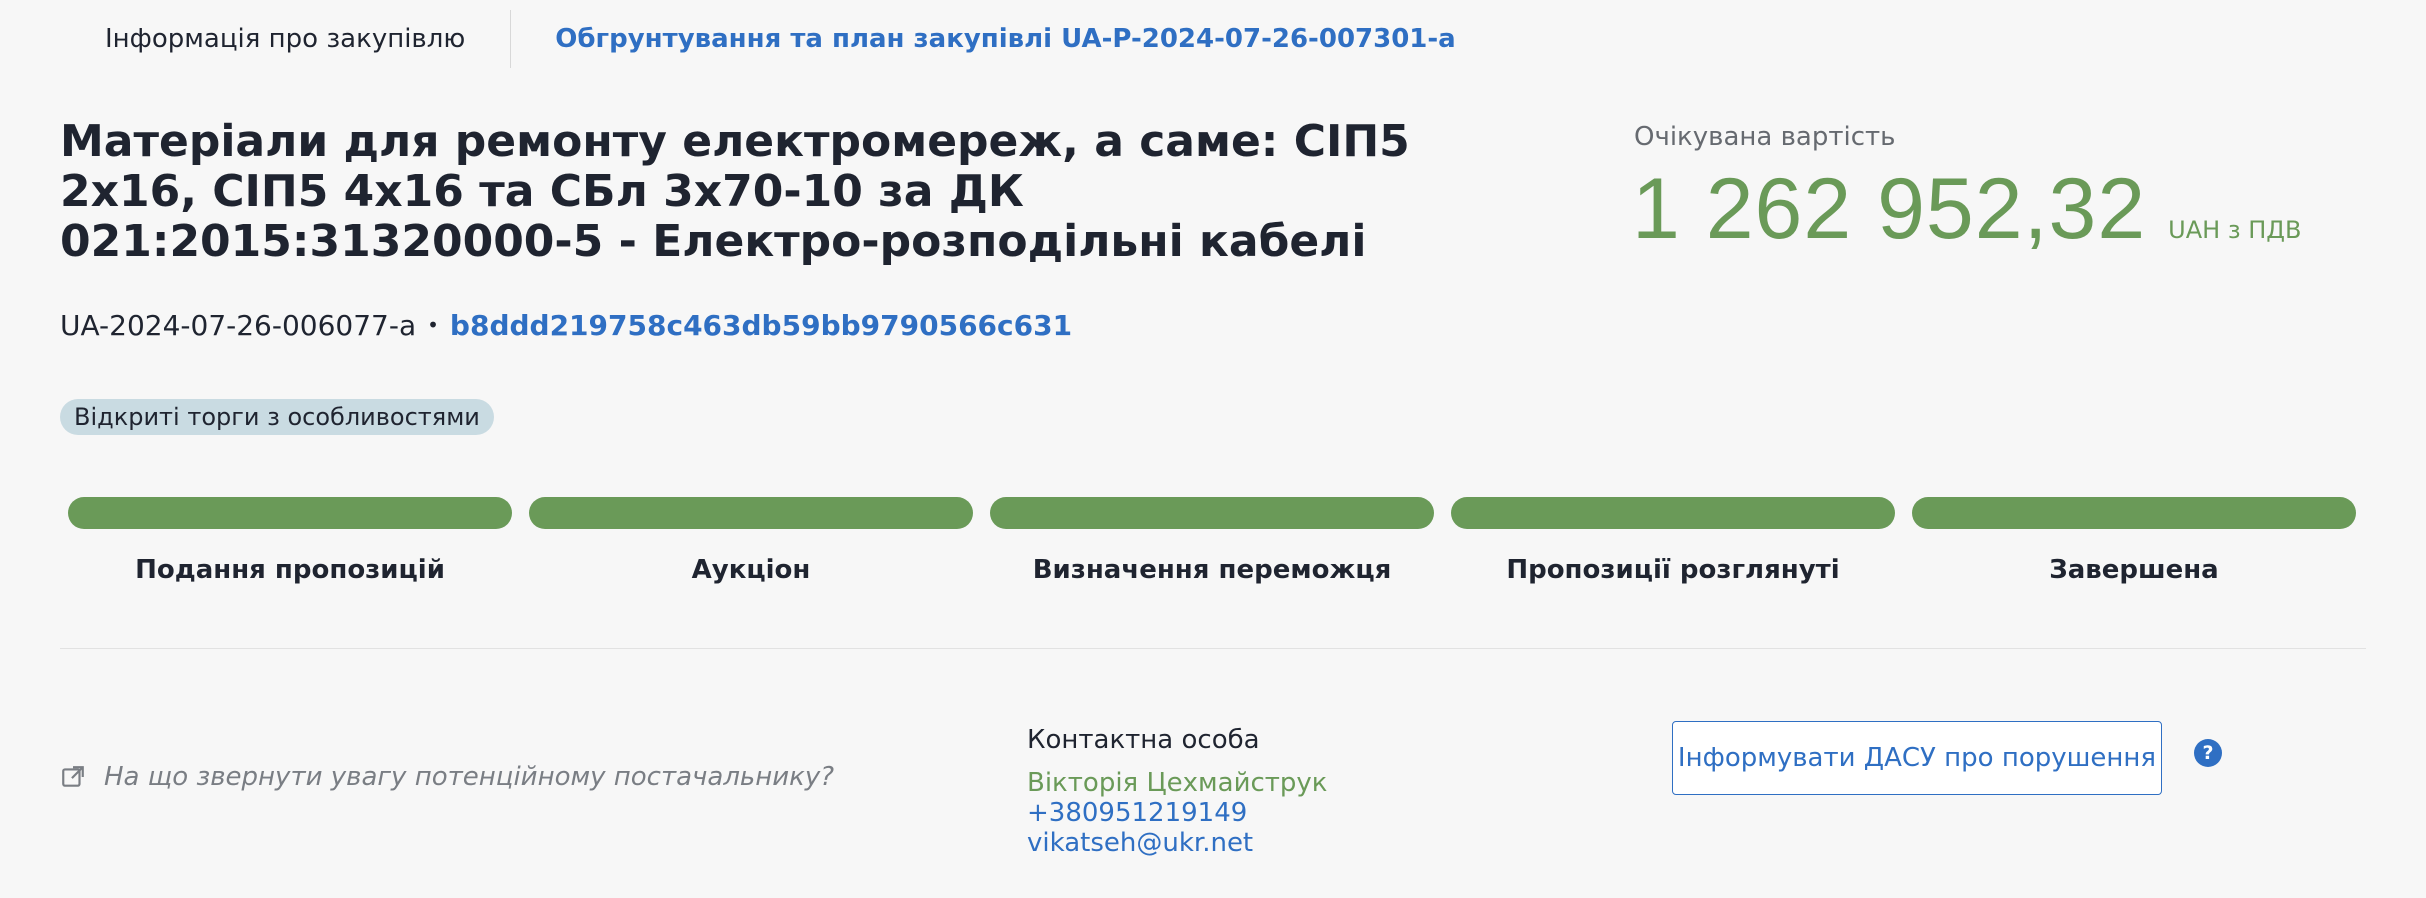 This screenshot has height=898, width=2426. I want to click on tab-procurement-info: Інформація про закупівлю, so click(285, 39).